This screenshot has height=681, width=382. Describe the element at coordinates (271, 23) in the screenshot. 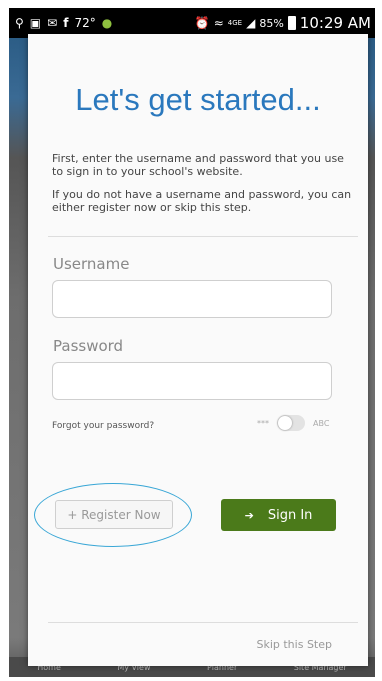

I see `battery-percent-text: 85%` at that location.